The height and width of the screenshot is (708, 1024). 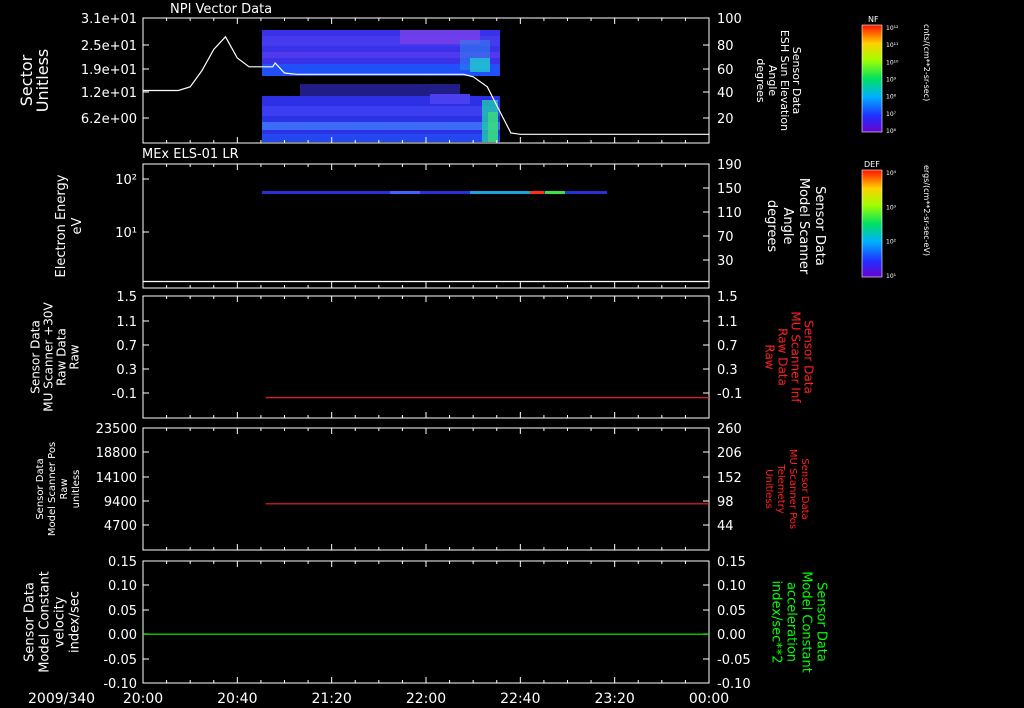 What do you see at coordinates (891, 276) in the screenshot?
I see `colorbar-tick-label: 10¹` at bounding box center [891, 276].